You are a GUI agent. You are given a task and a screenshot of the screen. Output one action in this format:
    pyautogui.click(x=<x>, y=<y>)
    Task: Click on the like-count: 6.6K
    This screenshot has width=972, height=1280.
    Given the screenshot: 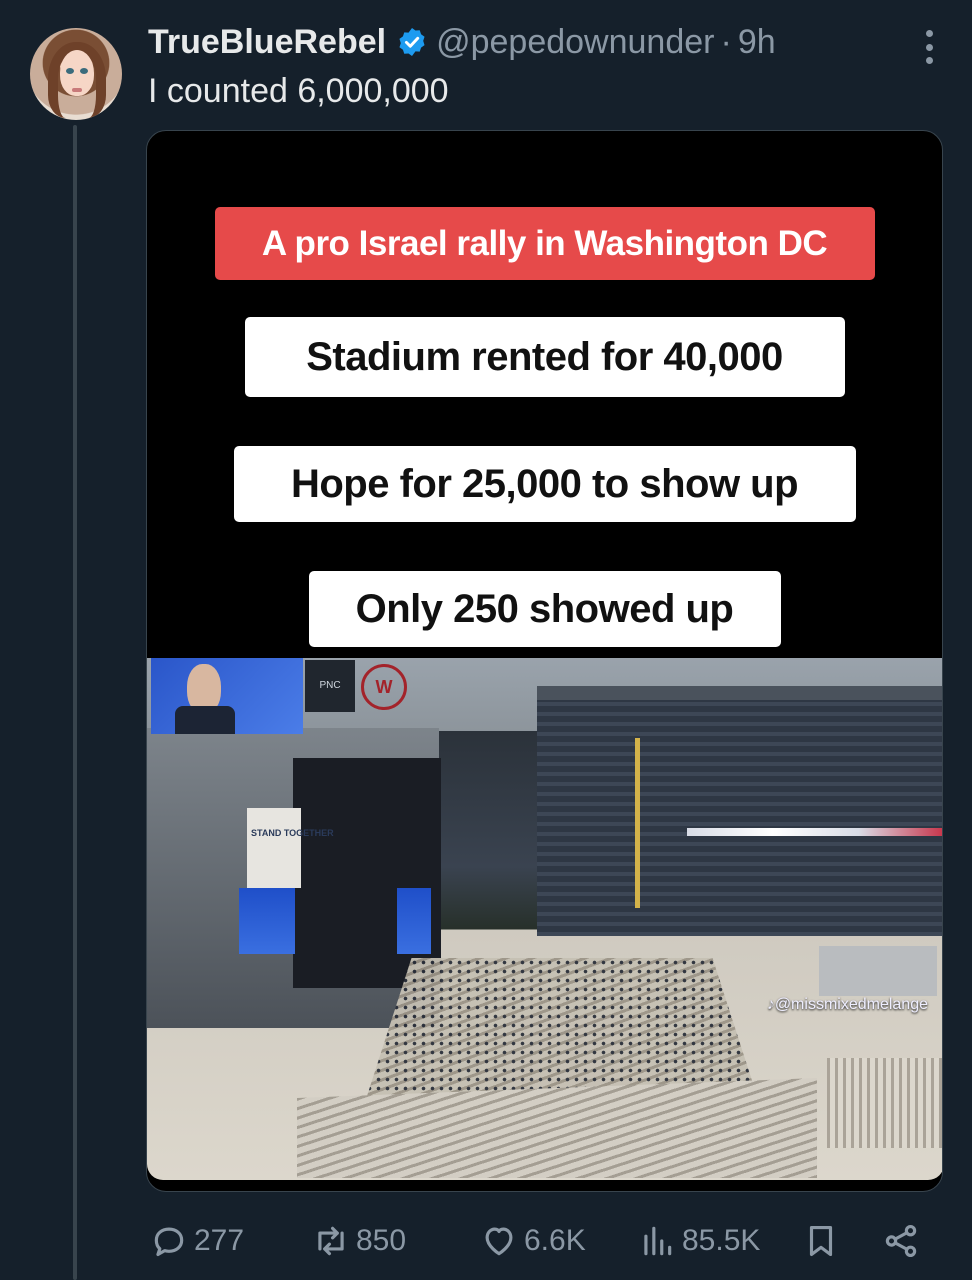 What is the action you would take?
    pyautogui.click(x=555, y=1240)
    